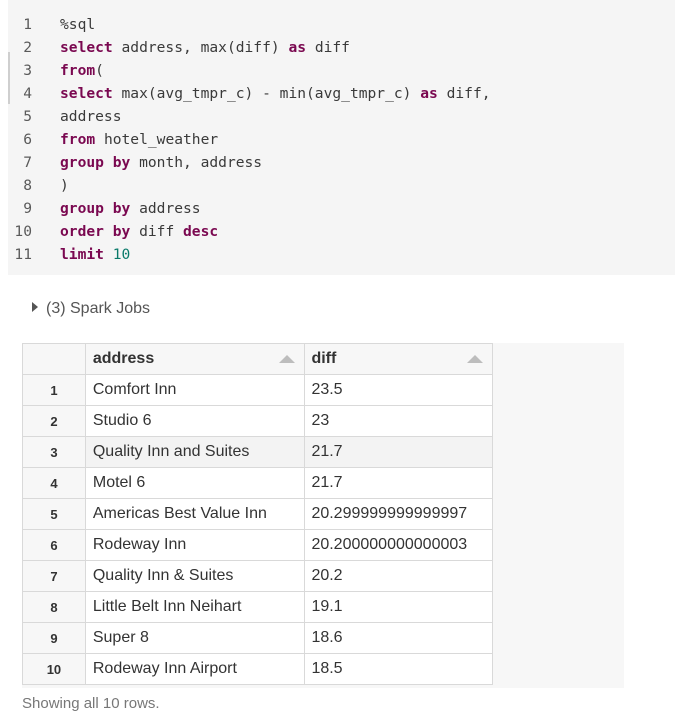  Describe the element at coordinates (157, 139) in the screenshot. I see `sql-token: hotel_weather` at that location.